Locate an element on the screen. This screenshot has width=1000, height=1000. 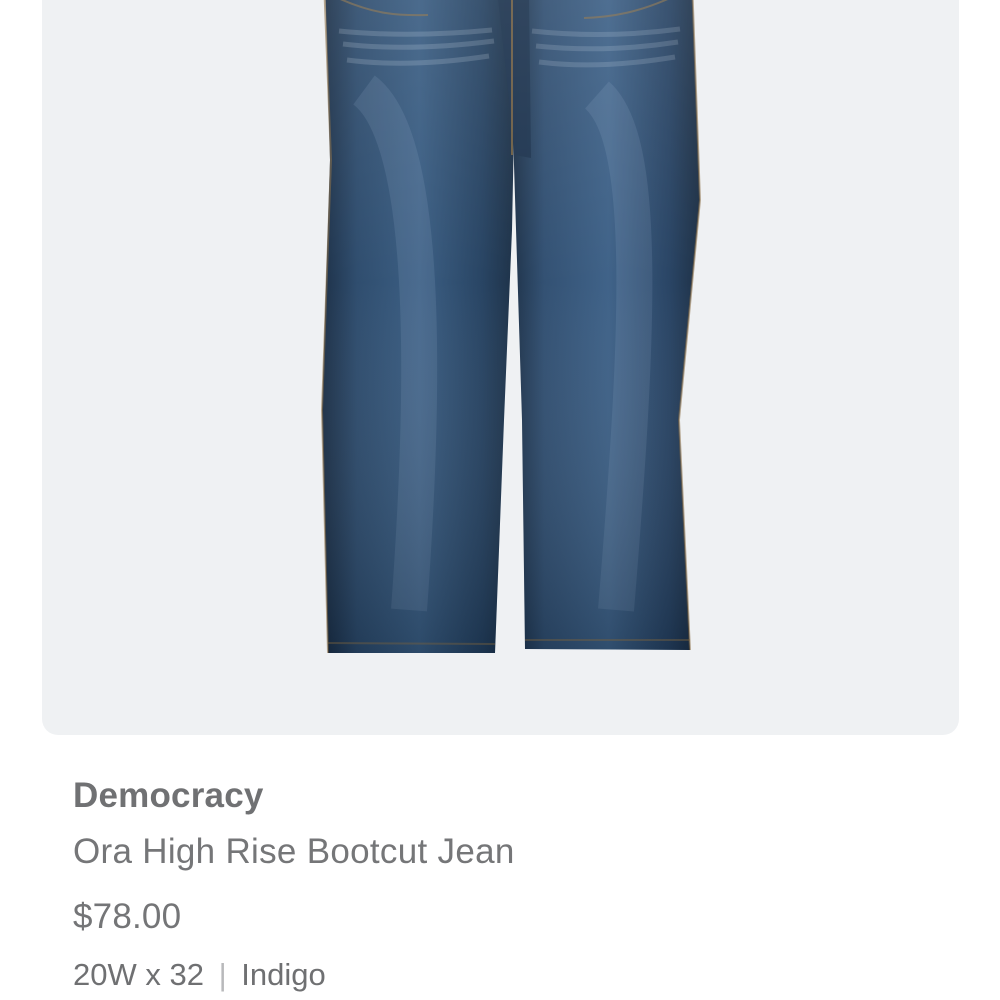
product-name: Ora High Rise Bootcut Jean is located at coordinates (294, 851).